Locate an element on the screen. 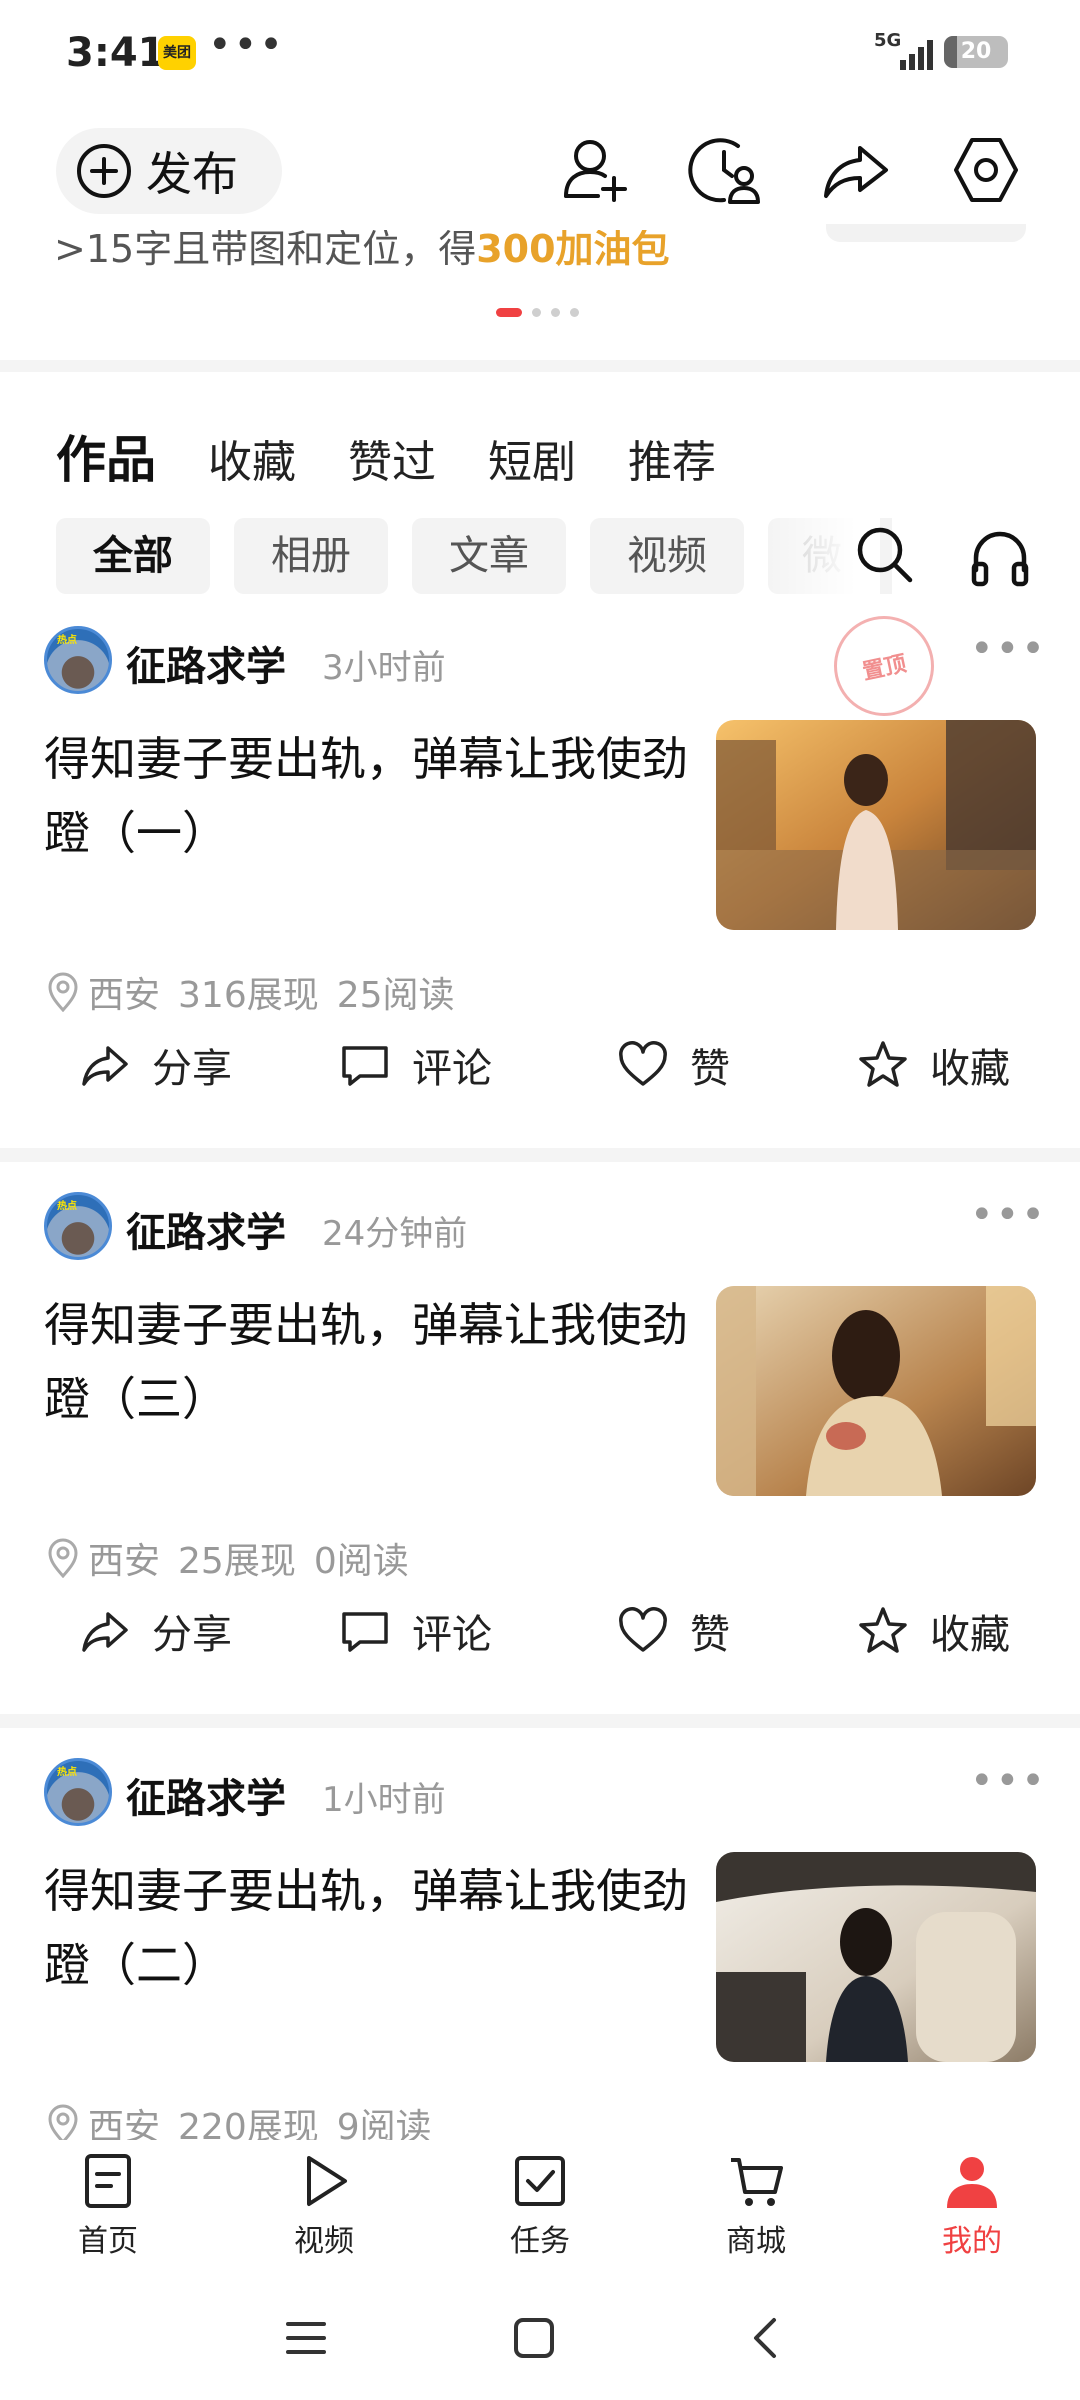 This screenshot has width=1080, height=2400. section-divider is located at coordinates (540, 366).